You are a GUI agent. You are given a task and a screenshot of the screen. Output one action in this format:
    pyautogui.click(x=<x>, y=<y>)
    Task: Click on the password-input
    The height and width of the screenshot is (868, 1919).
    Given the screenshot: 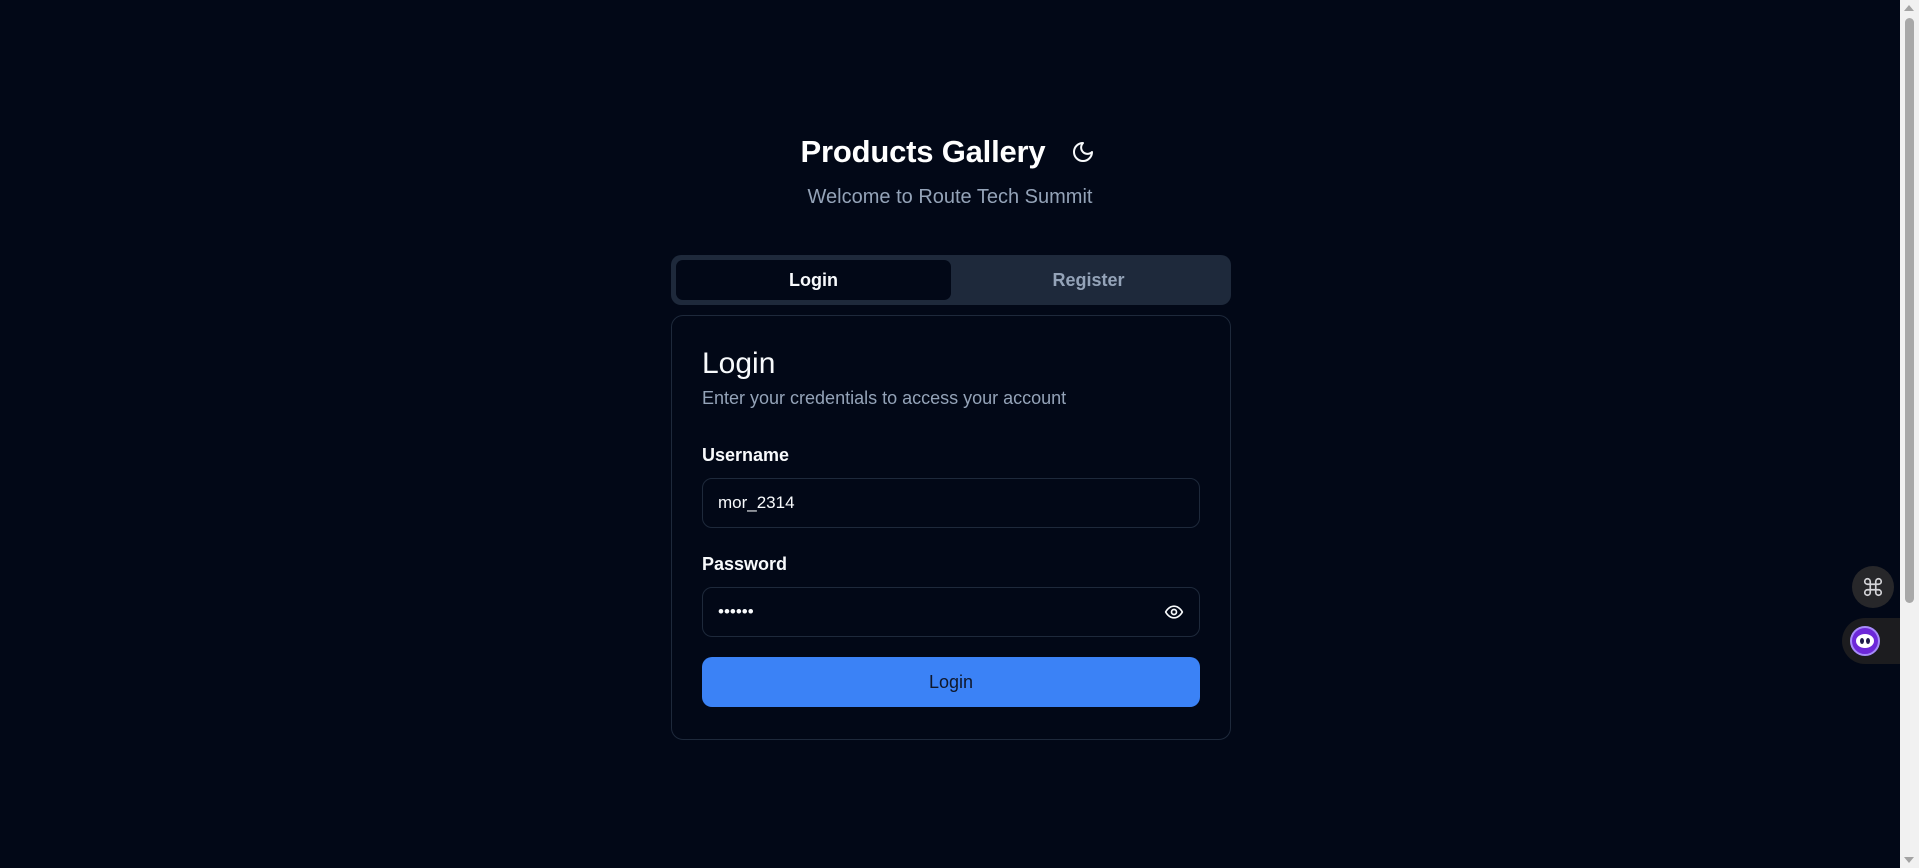 What is the action you would take?
    pyautogui.click(x=951, y=612)
    